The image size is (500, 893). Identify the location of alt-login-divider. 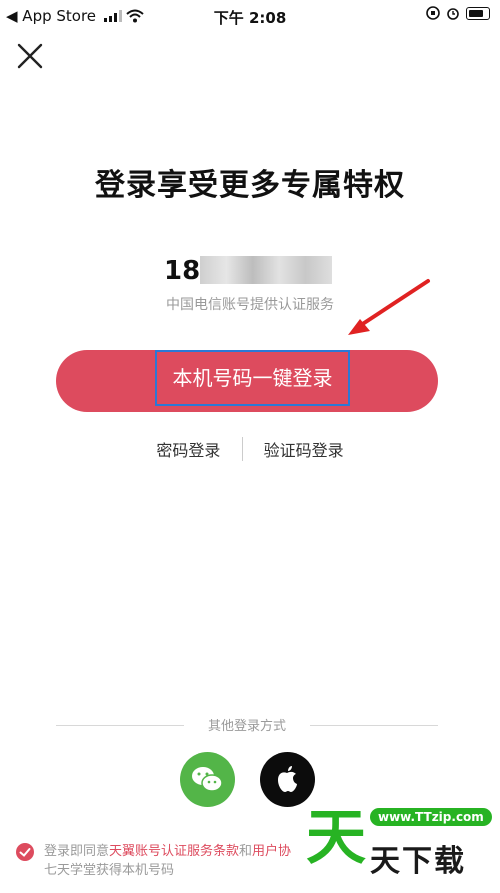
(242, 449).